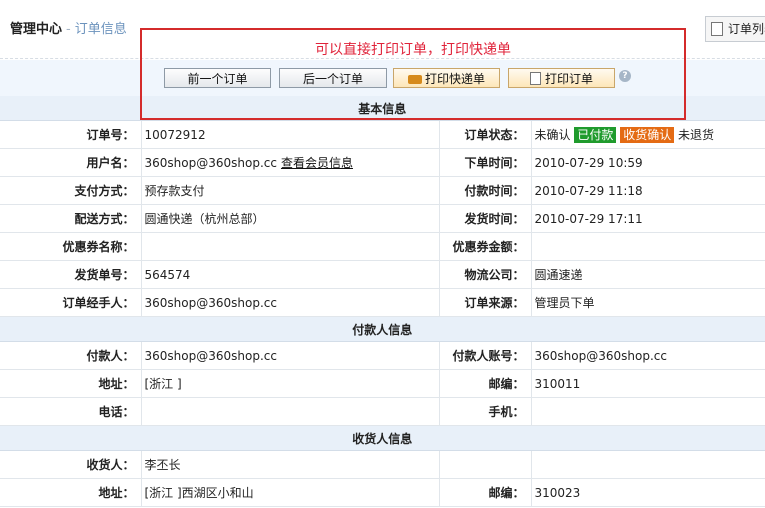  Describe the element at coordinates (290, 355) in the screenshot. I see `payer-name: 360shop@360shop.cc` at that location.